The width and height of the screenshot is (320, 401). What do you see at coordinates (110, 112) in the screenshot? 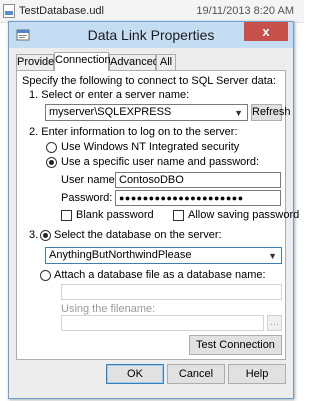
I see `server-name-value: myserver\SQLEXPRESS` at bounding box center [110, 112].